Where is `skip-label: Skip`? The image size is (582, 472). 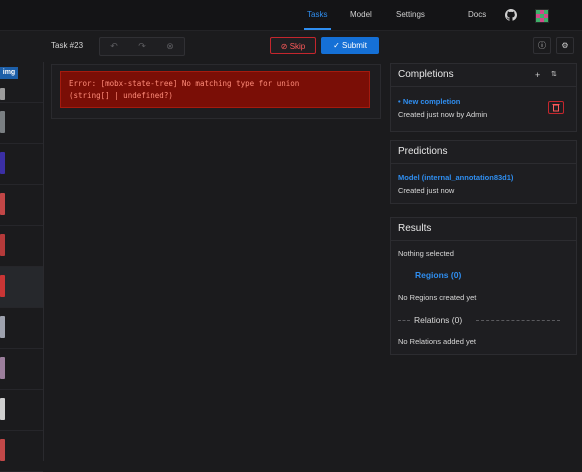 skip-label: Skip is located at coordinates (297, 46).